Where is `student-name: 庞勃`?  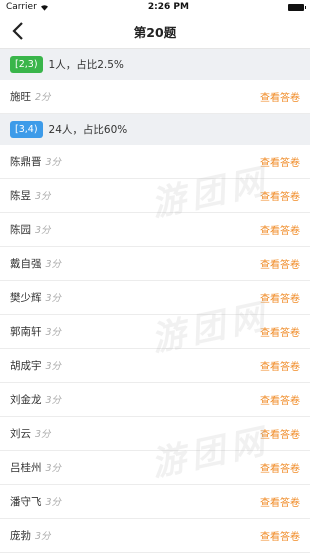 student-name: 庞勃 is located at coordinates (20, 536).